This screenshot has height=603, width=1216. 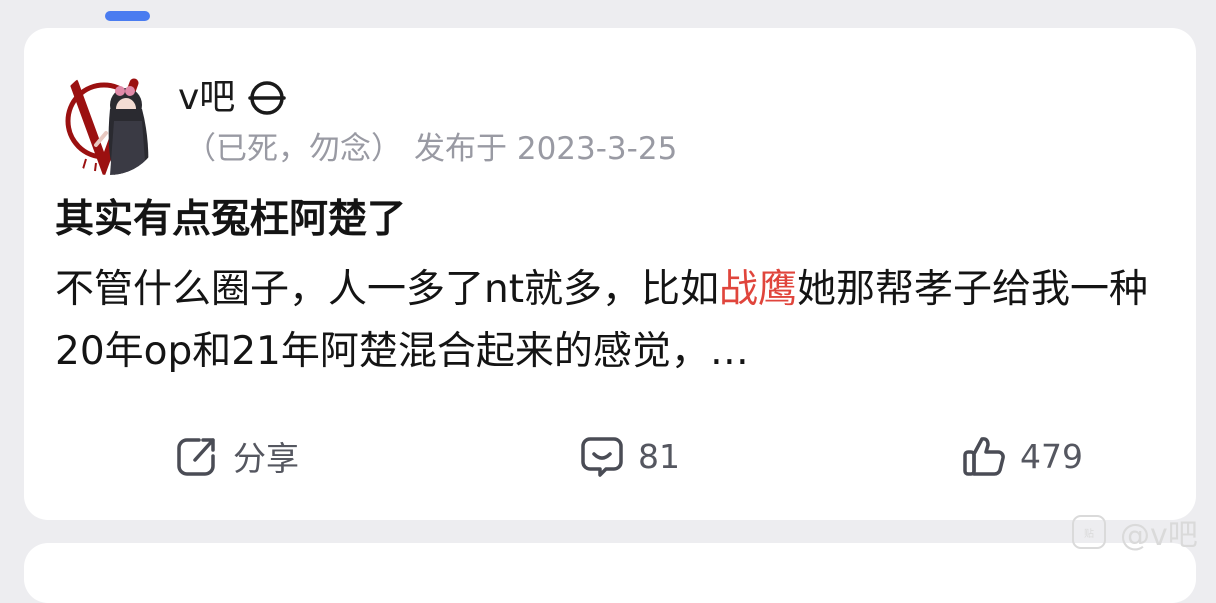 What do you see at coordinates (387, 289) in the screenshot?
I see `post-body-text: 不管什么圈子，人一多了nt就多，比如` at bounding box center [387, 289].